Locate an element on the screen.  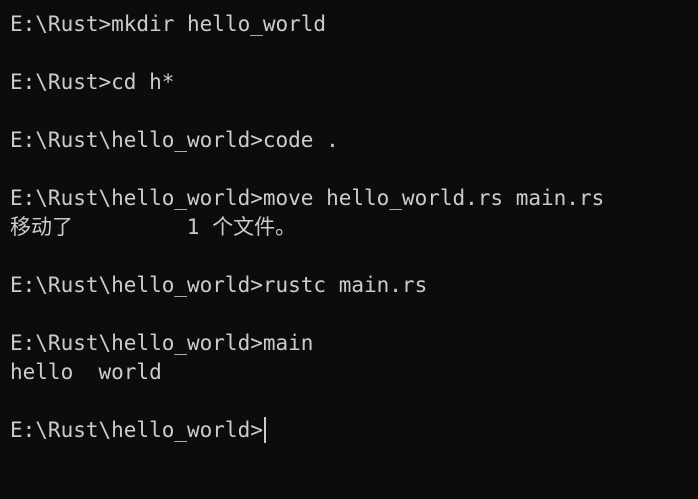
text-cursor is located at coordinates (264, 430).